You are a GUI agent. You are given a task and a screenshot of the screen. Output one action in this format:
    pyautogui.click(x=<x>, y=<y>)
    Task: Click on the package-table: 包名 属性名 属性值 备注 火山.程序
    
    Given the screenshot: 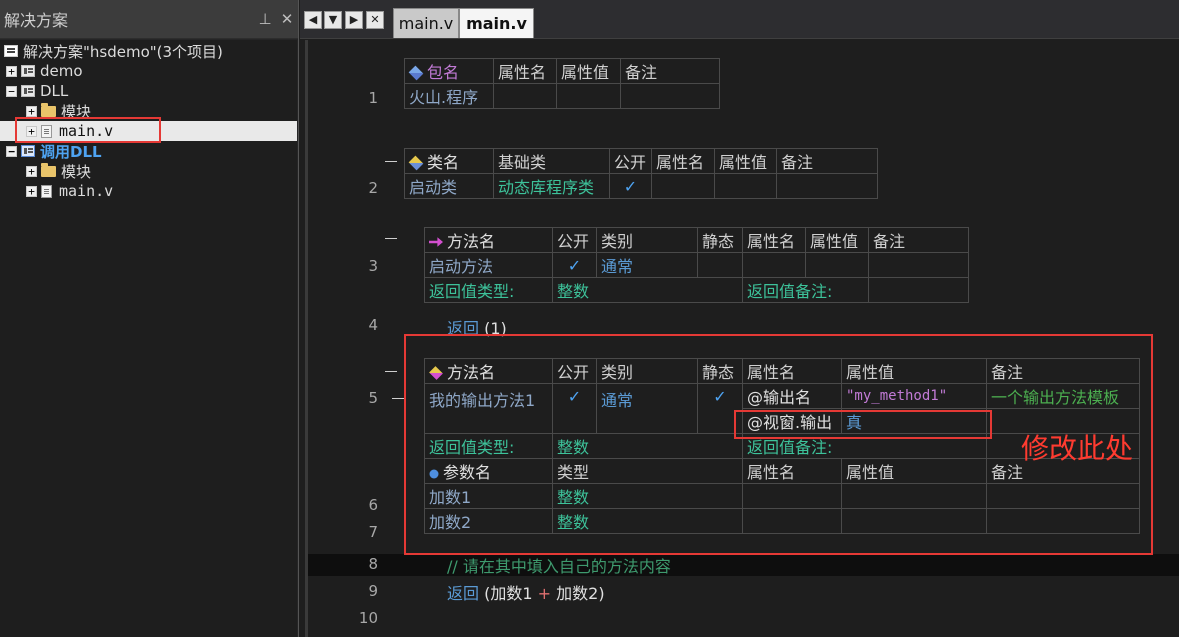 What is the action you would take?
    pyautogui.click(x=562, y=83)
    